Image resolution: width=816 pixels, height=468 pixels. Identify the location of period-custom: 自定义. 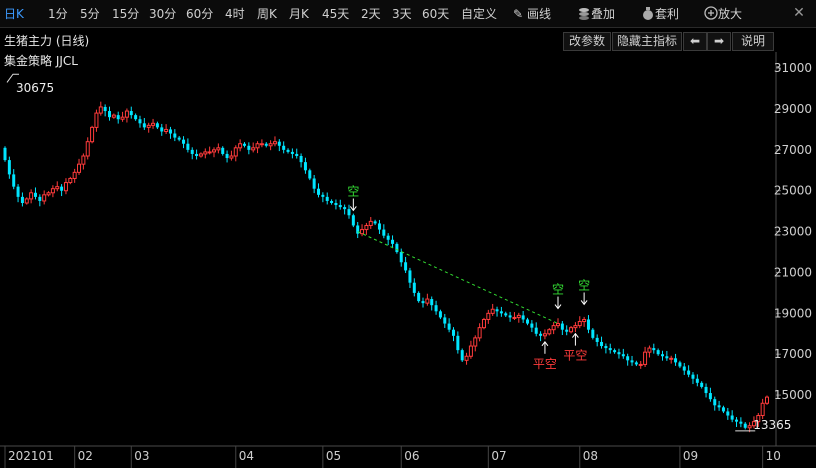
(479, 13).